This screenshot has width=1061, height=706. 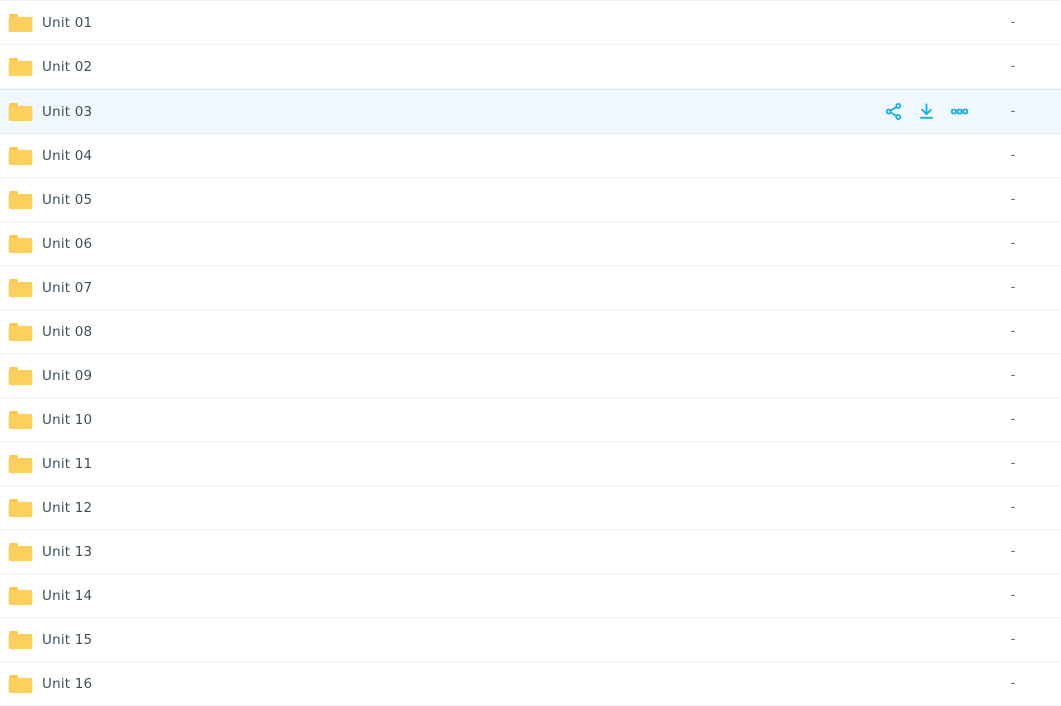 I want to click on file-row: Unit 06 -, so click(x=530, y=244).